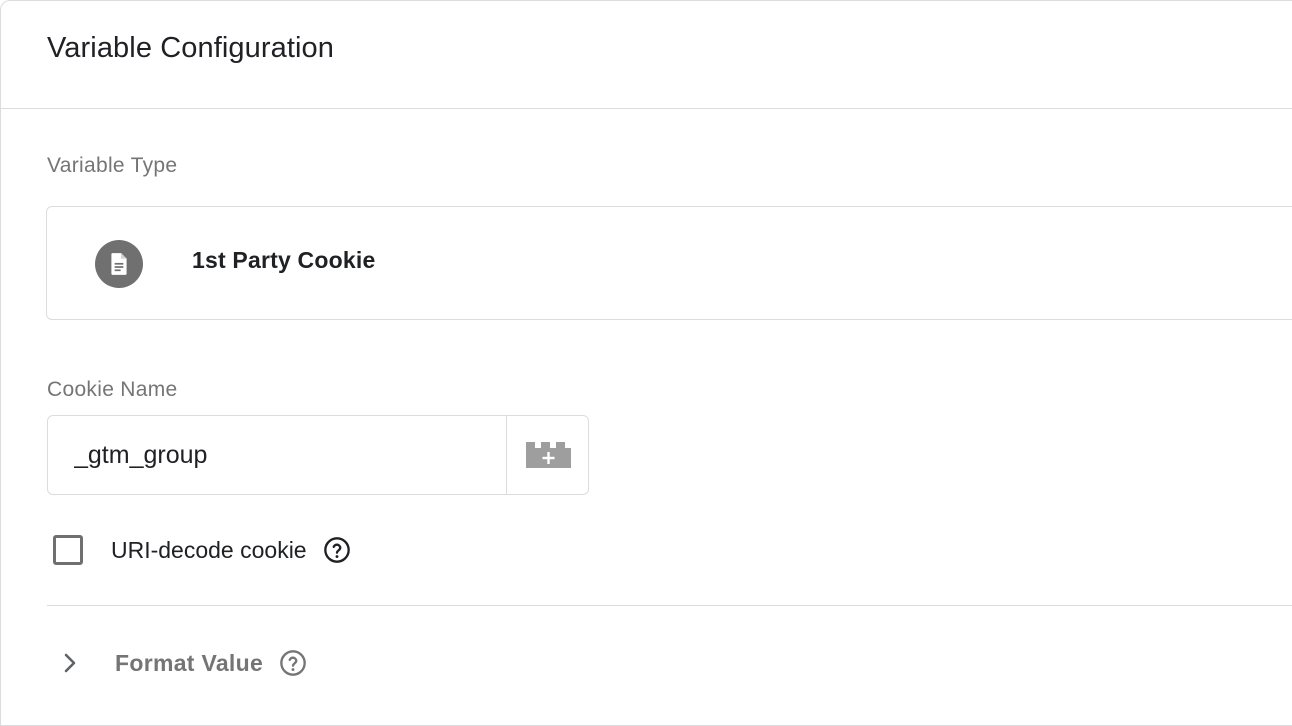 The image size is (1292, 726). What do you see at coordinates (277, 455) in the screenshot?
I see `cookie-name-input` at bounding box center [277, 455].